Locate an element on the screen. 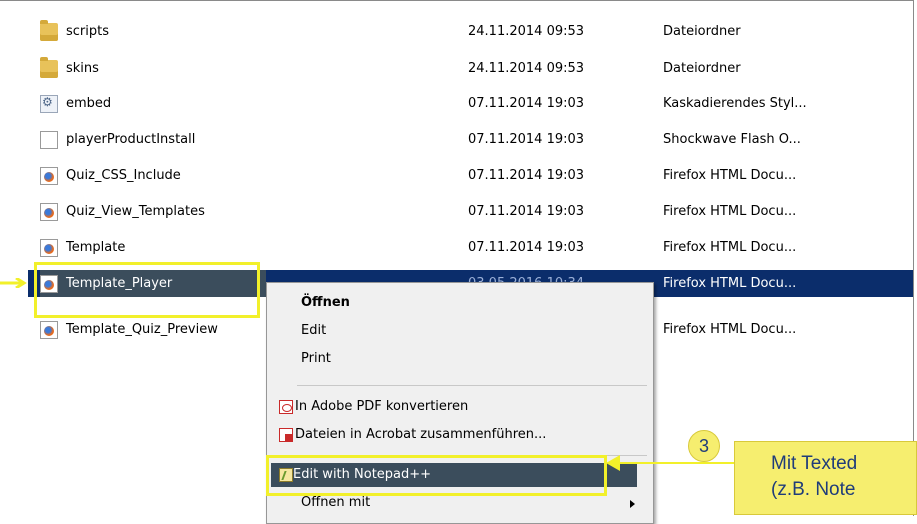 This screenshot has height=524, width=917. menu-item-label: Öffnen is located at coordinates (325, 302).